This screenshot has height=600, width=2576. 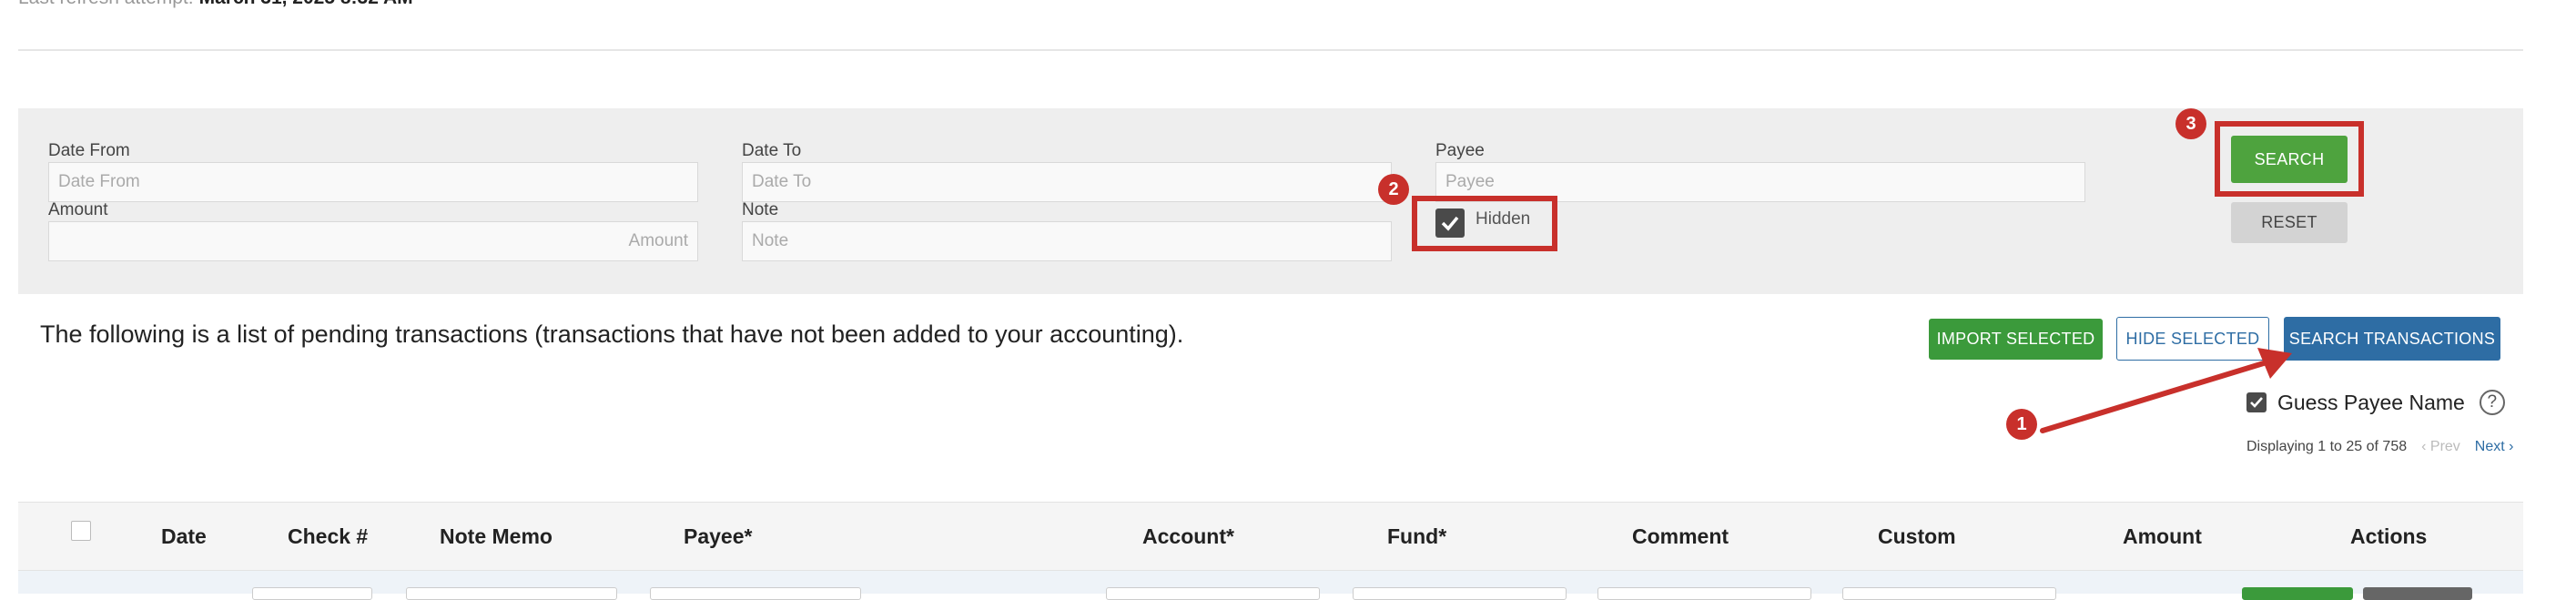 I want to click on amount-input: Amount, so click(x=373, y=241).